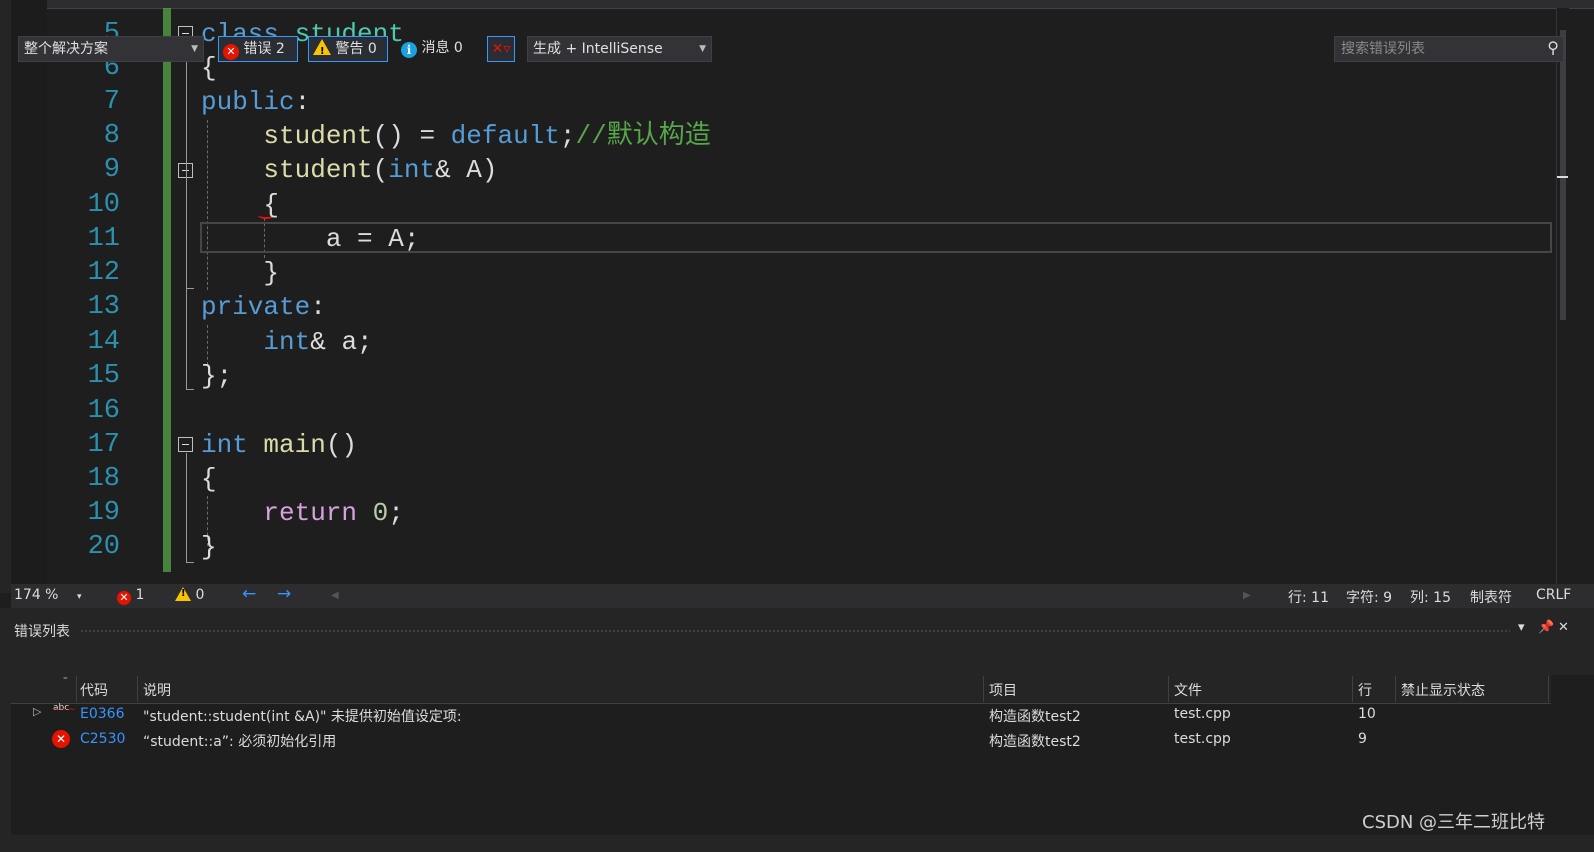  What do you see at coordinates (209, 547) in the screenshot?
I see `code-line-20: }` at bounding box center [209, 547].